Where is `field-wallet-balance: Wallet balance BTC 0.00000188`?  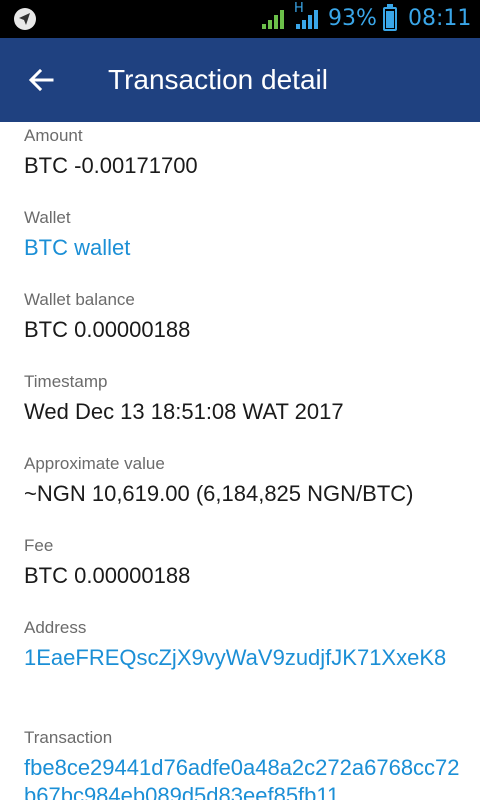
field-wallet-balance: Wallet balance BTC 0.00000188 is located at coordinates (244, 316).